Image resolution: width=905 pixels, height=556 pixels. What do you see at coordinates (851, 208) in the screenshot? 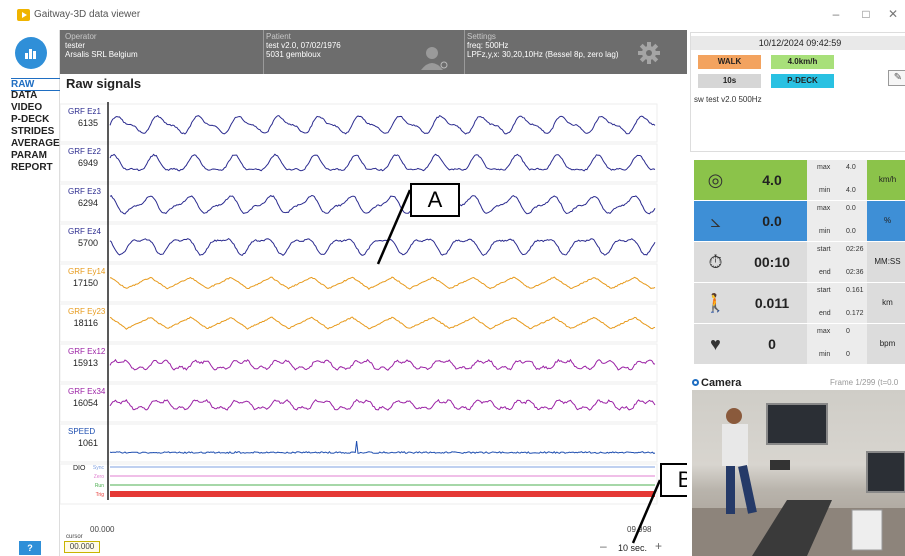
I see `metric-value-1: 0.0` at bounding box center [851, 208].